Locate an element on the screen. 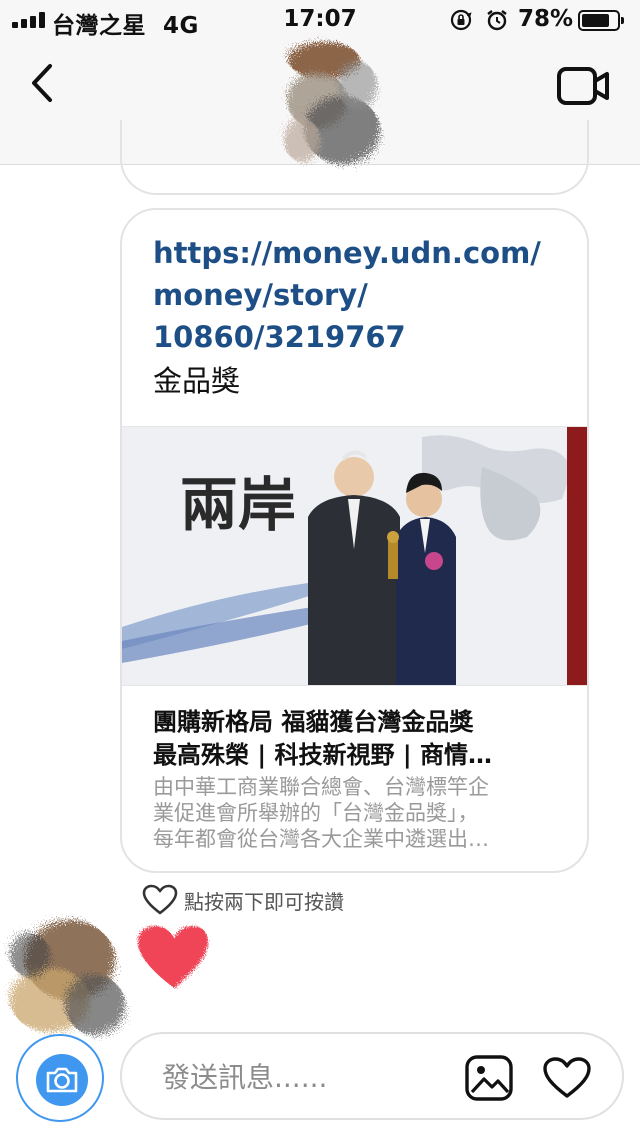 This screenshot has width=640, height=1136. battery-icon is located at coordinates (601, 20).